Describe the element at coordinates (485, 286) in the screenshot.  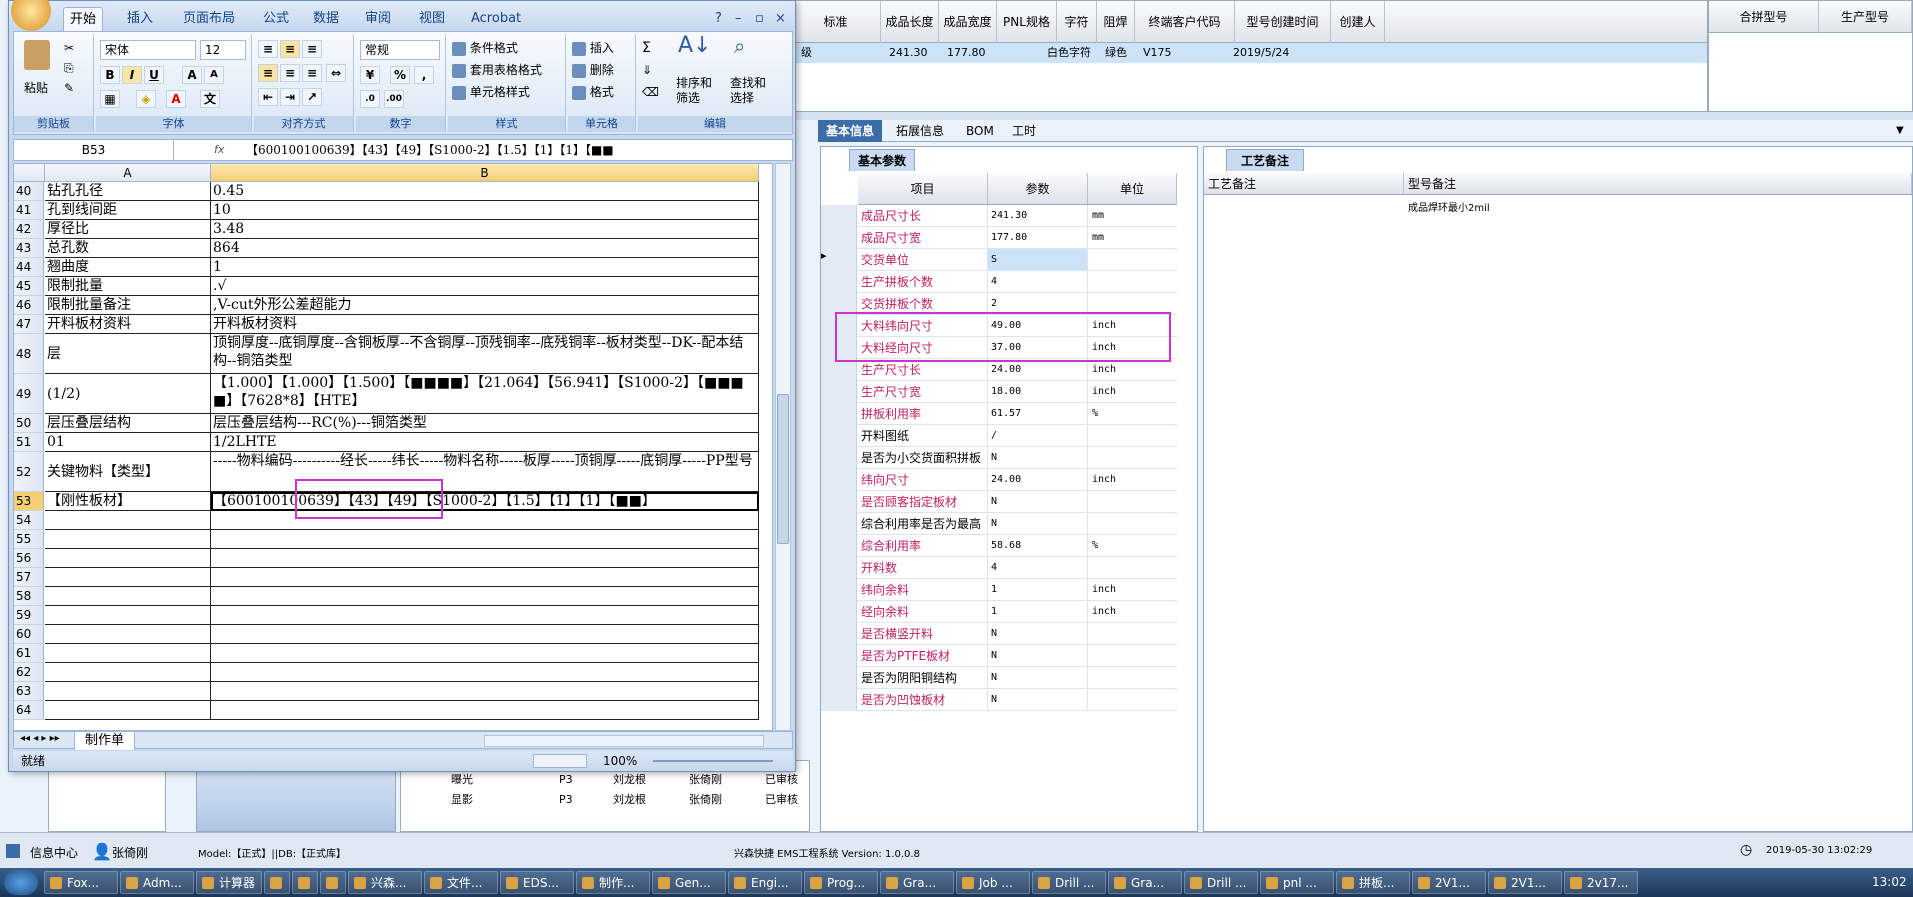
I see `cell-b: .√` at that location.